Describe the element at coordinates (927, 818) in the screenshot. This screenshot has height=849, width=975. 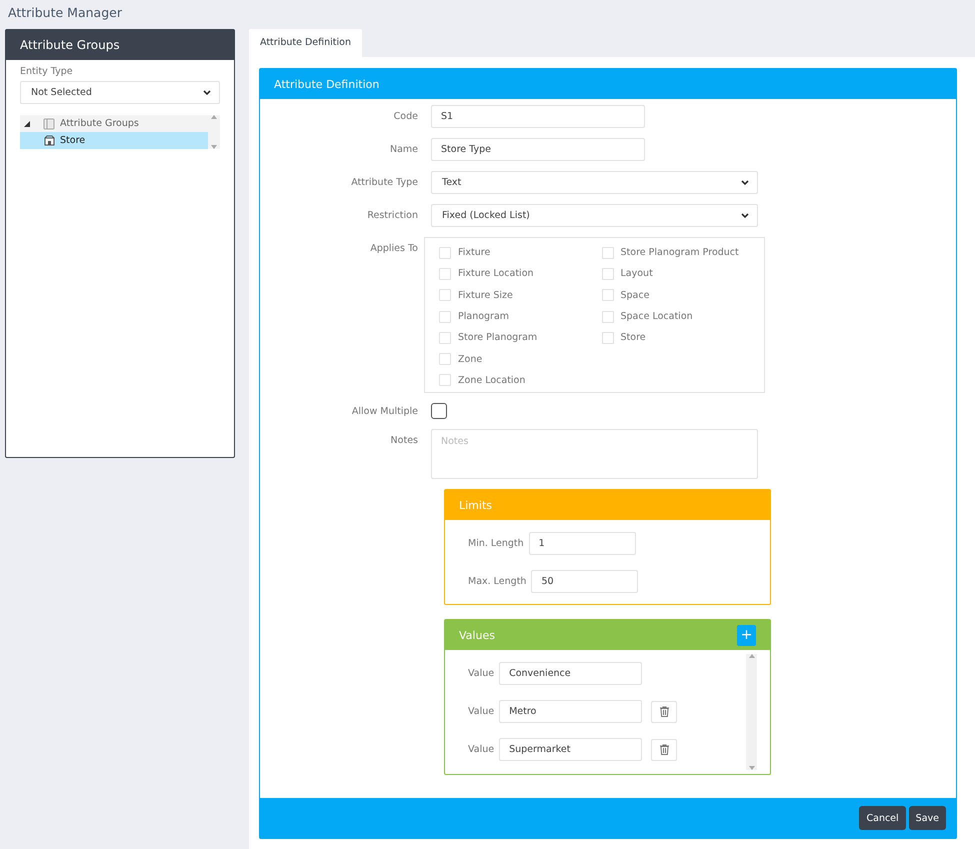
I see `save-button: Save` at that location.